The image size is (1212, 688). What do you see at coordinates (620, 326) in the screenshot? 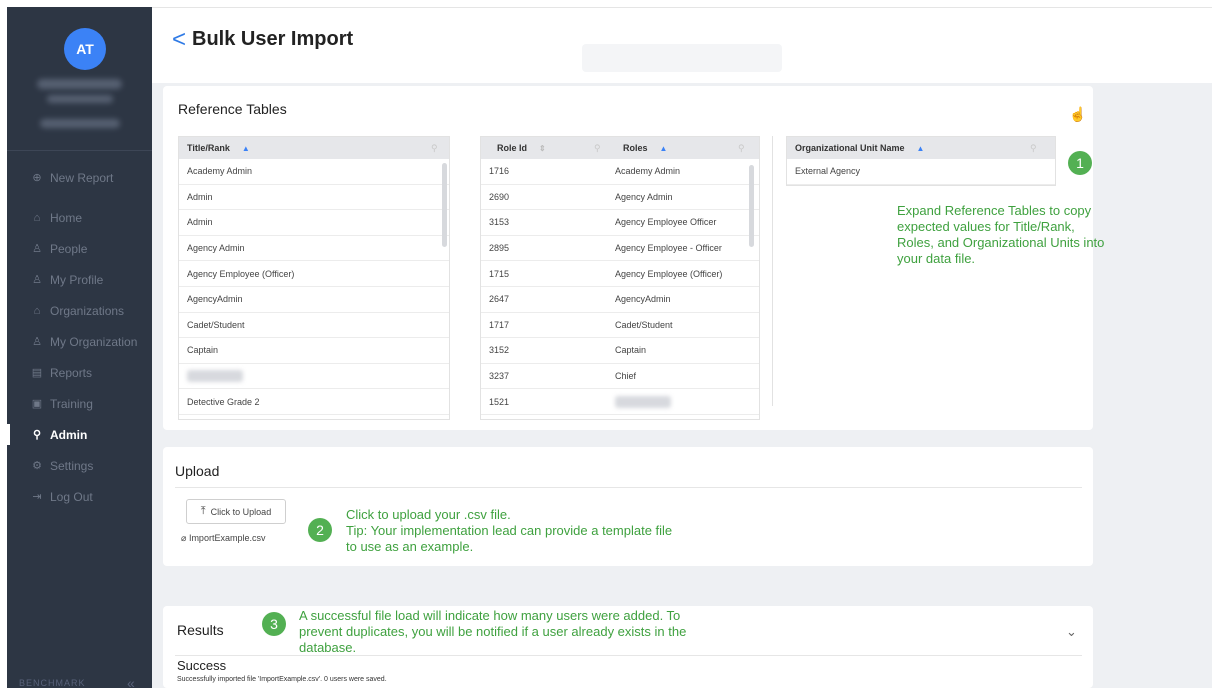
I see `table-row: 1717 Cadet/Student` at bounding box center [620, 326].